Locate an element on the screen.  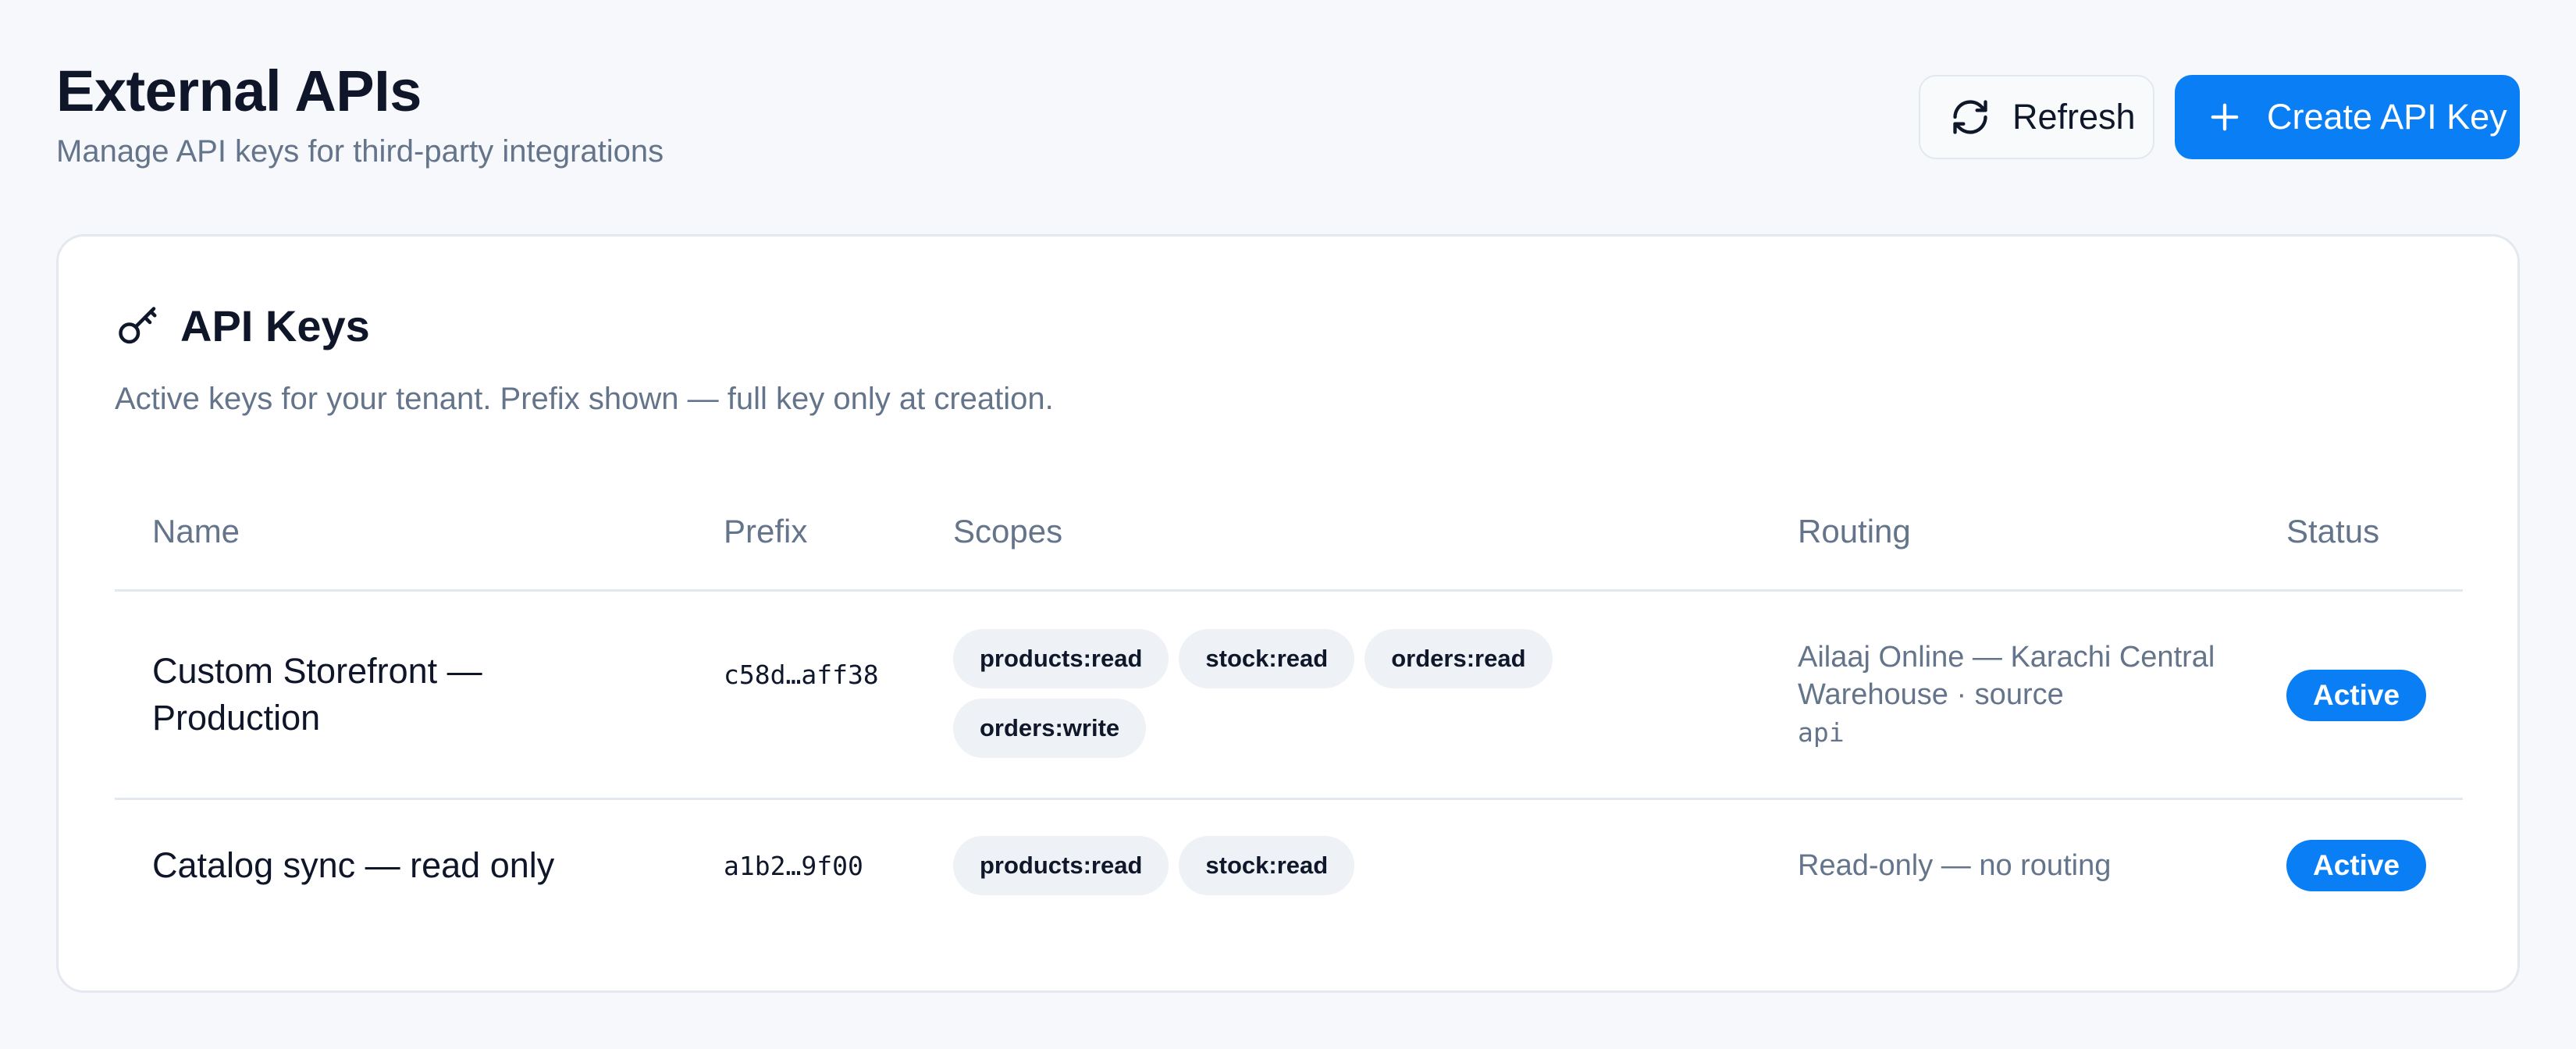
plus-icon is located at coordinates (2224, 117).